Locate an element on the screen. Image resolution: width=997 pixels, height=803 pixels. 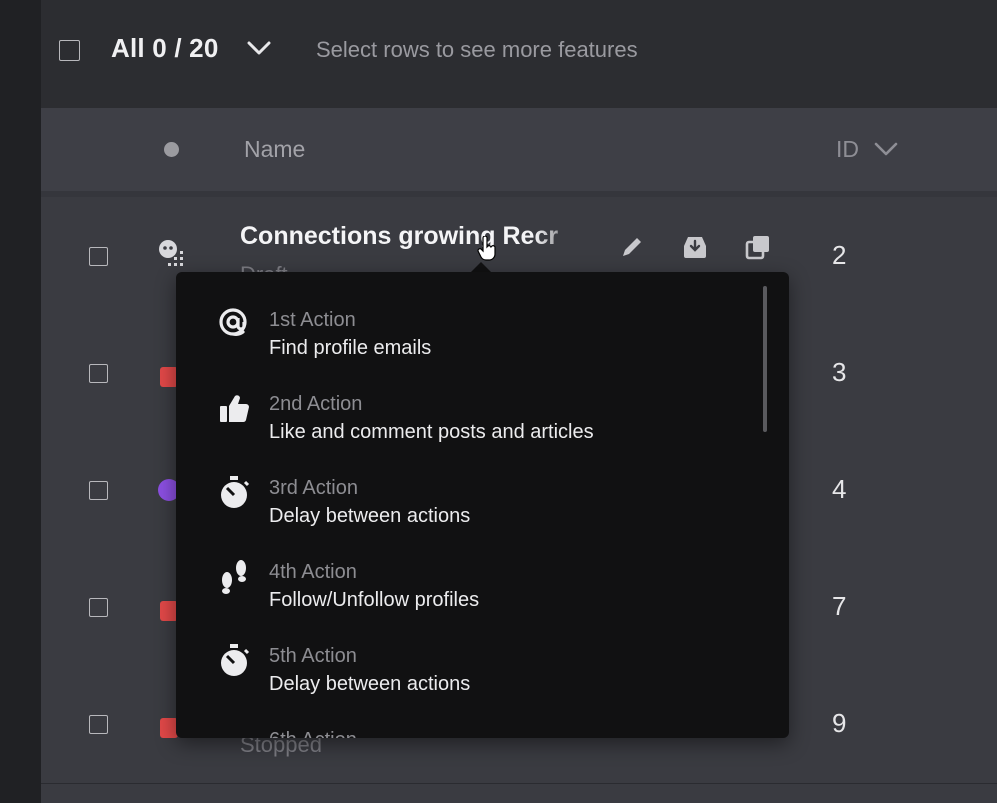
selection-hint: Select rows to see more features is located at coordinates (477, 49).